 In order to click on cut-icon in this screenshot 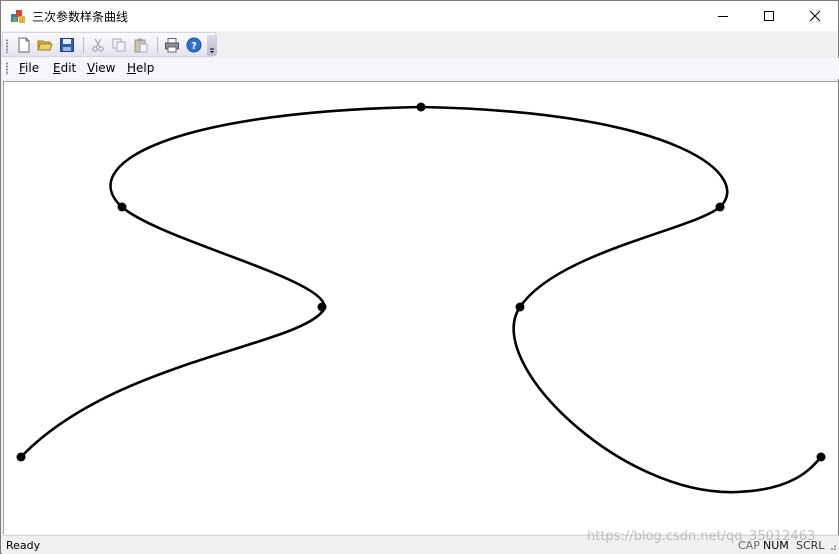, I will do `click(98, 45)`.